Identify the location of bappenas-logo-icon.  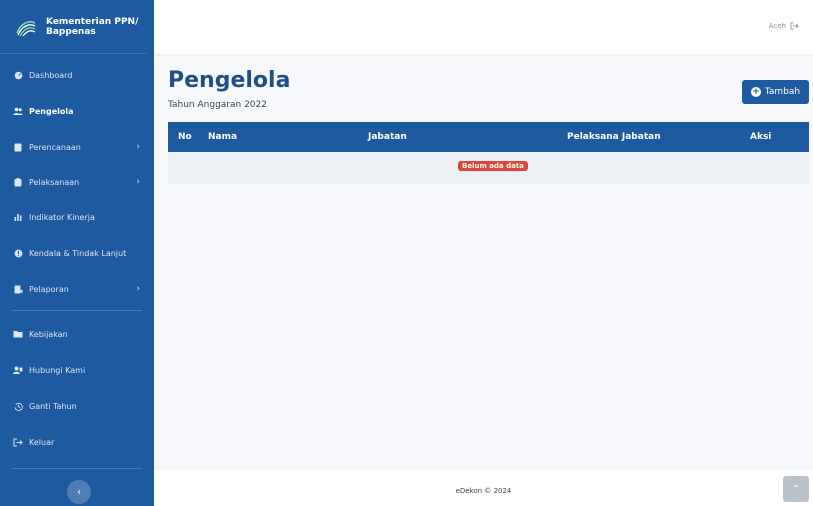
(26, 28).